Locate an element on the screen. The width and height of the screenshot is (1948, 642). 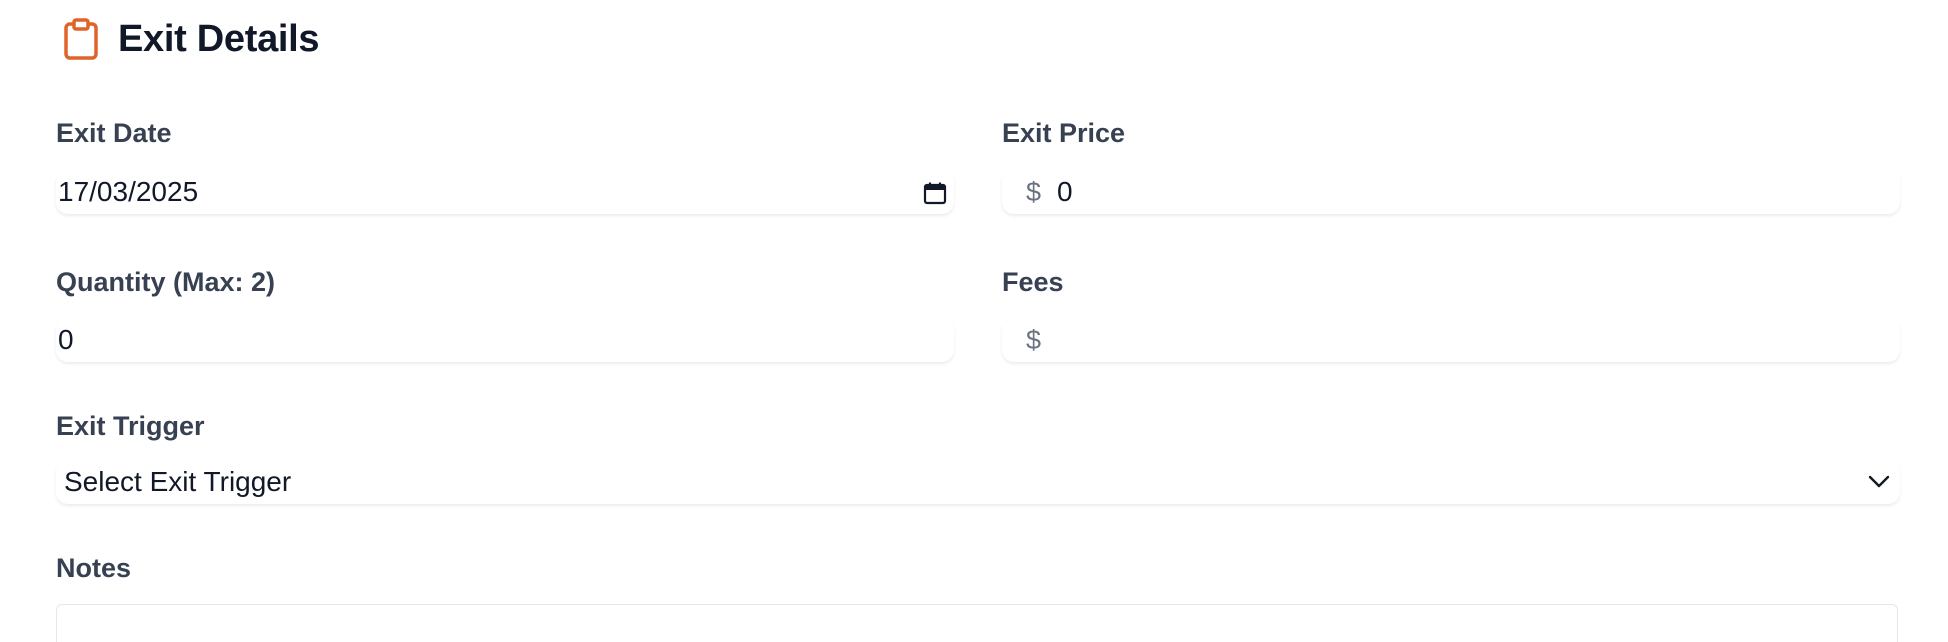
notes-label: Notes is located at coordinates (94, 568).